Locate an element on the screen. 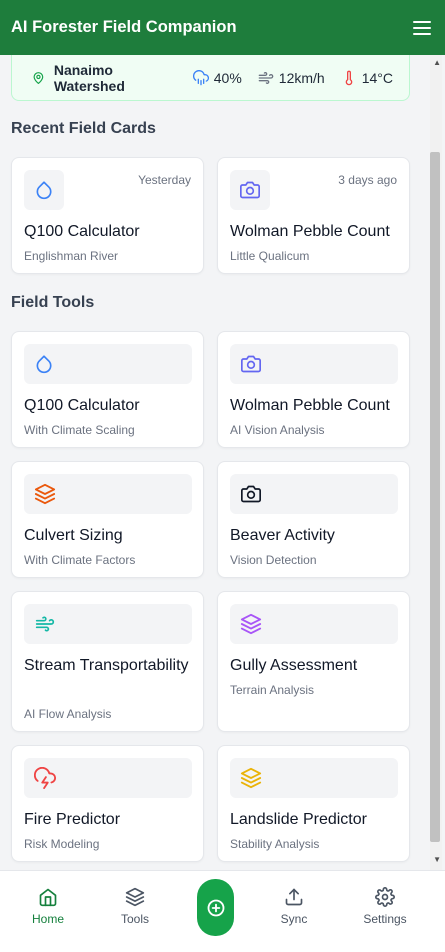 This screenshot has height=952, width=445. scroll-down-icon: ▼ is located at coordinates (437, 859).